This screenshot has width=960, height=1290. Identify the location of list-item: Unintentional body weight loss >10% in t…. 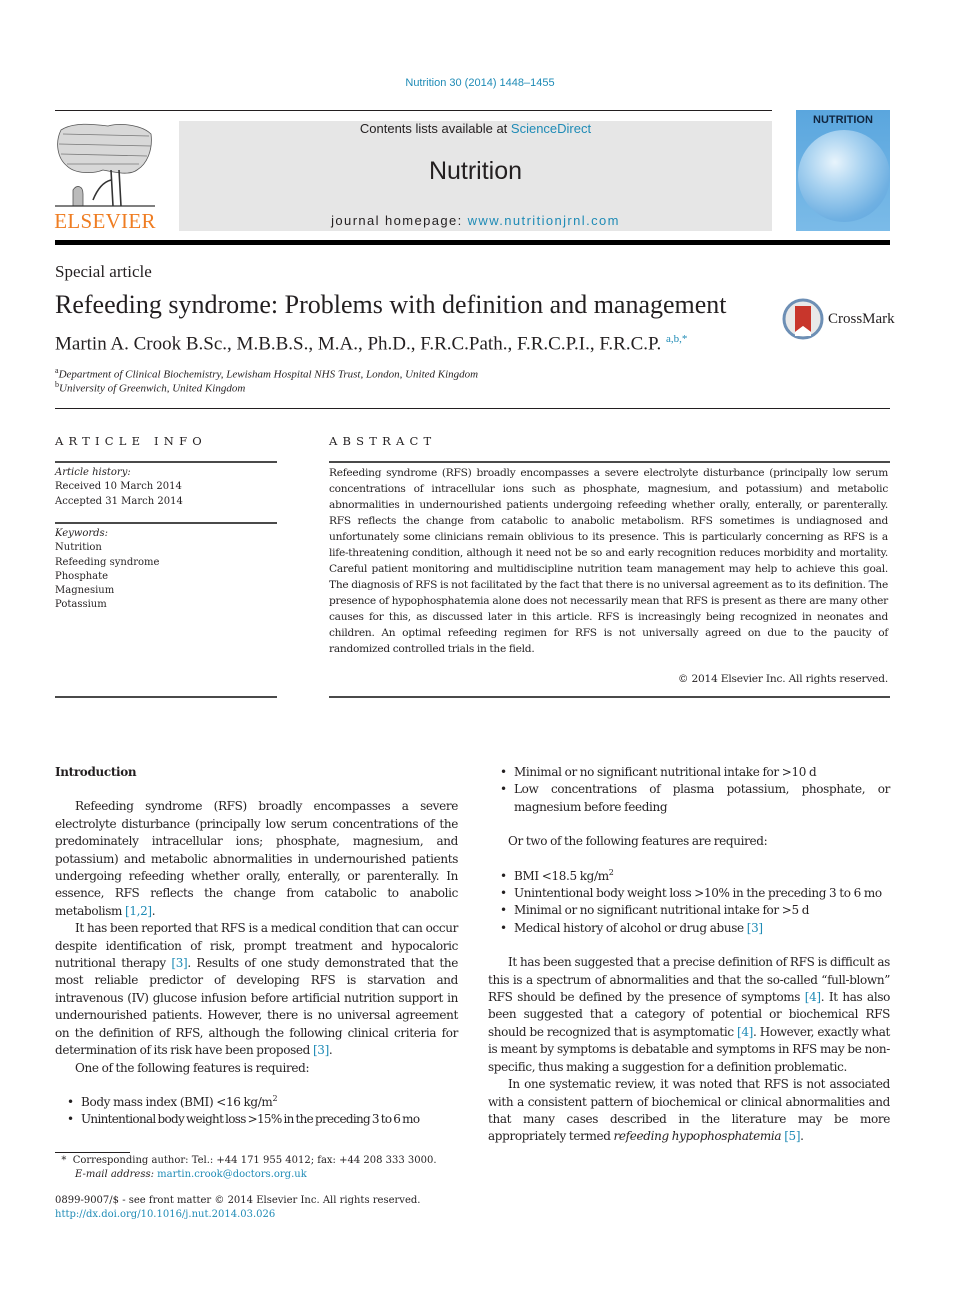
(689, 894).